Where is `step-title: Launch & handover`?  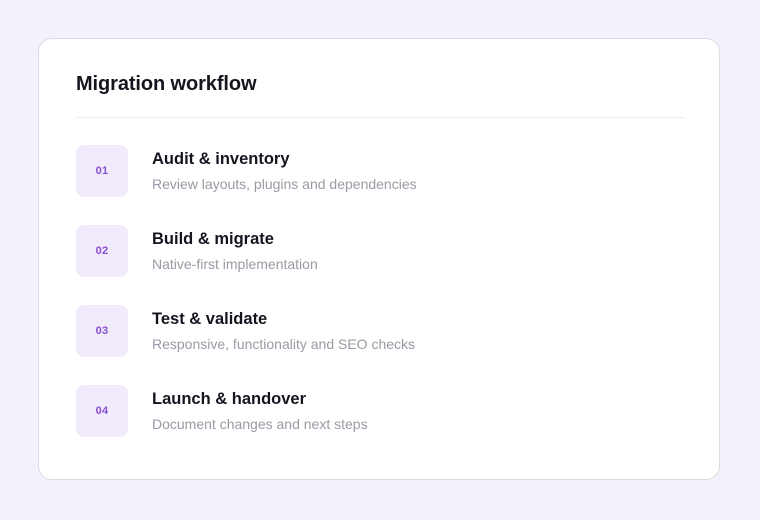 step-title: Launch & handover is located at coordinates (229, 399).